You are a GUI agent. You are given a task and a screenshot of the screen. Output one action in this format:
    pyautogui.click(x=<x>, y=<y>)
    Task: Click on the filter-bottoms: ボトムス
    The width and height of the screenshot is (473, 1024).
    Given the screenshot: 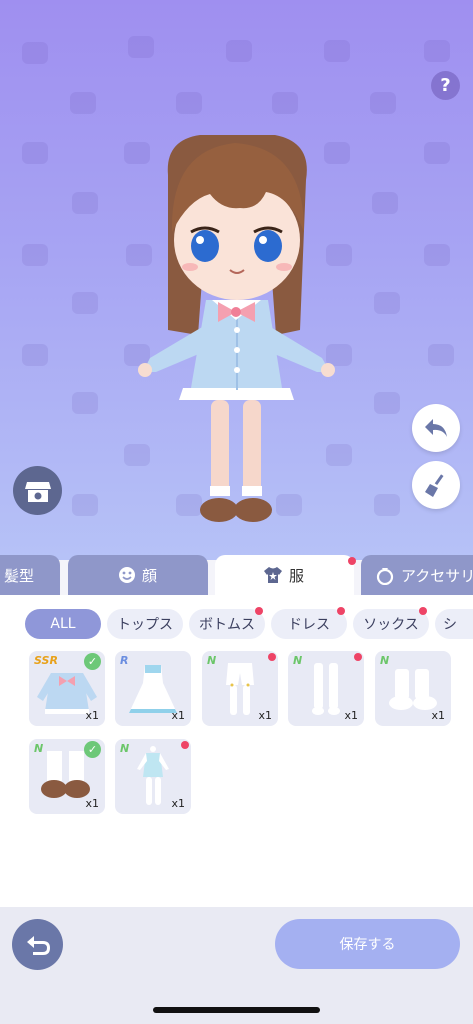 What is the action you would take?
    pyautogui.click(x=227, y=624)
    